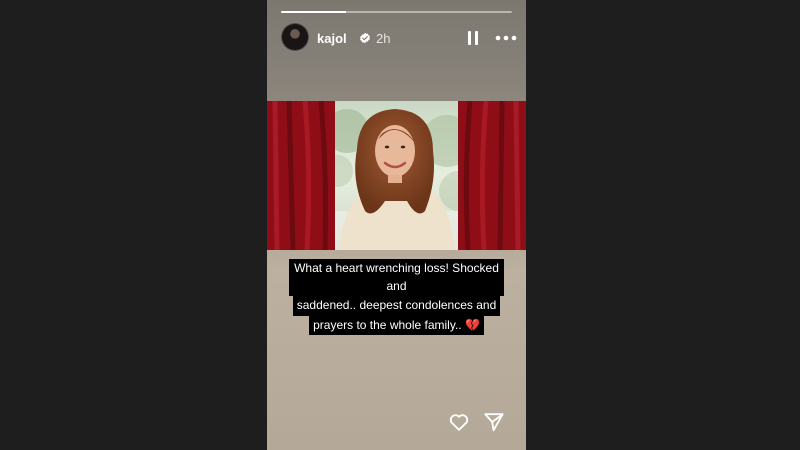  I want to click on caption-line: prayers to the whole family.. 💔, so click(396, 325).